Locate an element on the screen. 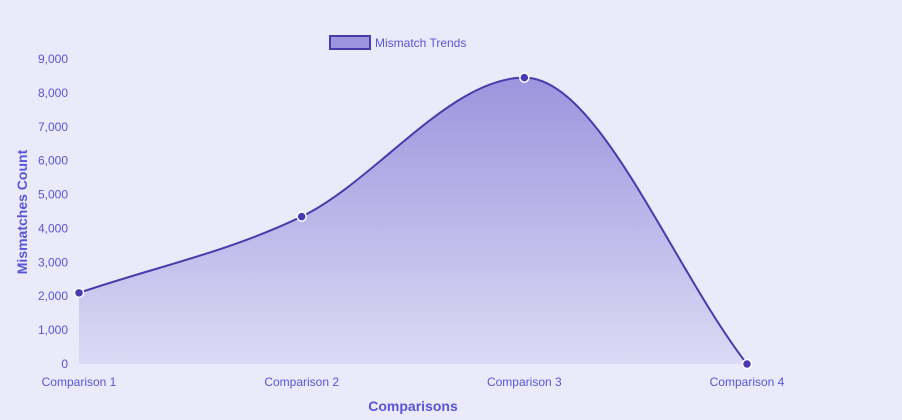  y-tick-label: 2,000 is located at coordinates (53, 296).